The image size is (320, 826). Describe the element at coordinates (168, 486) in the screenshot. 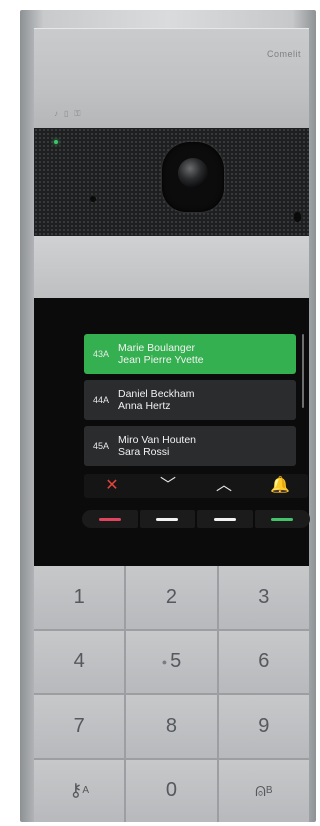

I see `chevron-down-icon: ﹀` at that location.